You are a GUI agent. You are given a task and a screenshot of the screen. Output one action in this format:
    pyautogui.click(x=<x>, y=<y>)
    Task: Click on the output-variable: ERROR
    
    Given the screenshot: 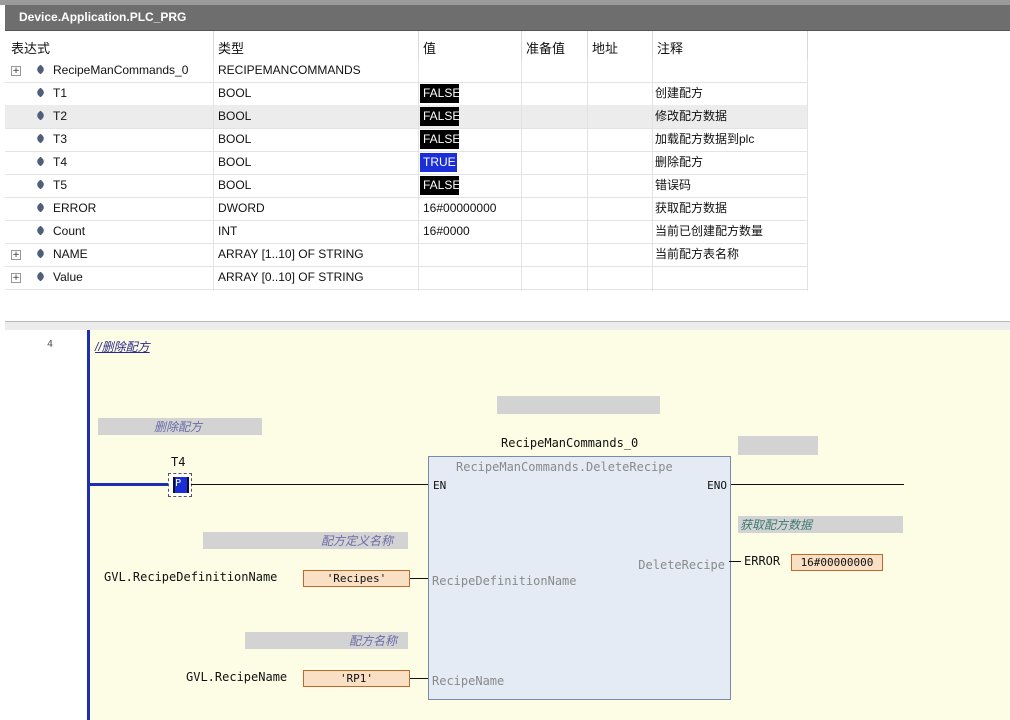 What is the action you would take?
    pyautogui.click(x=762, y=561)
    